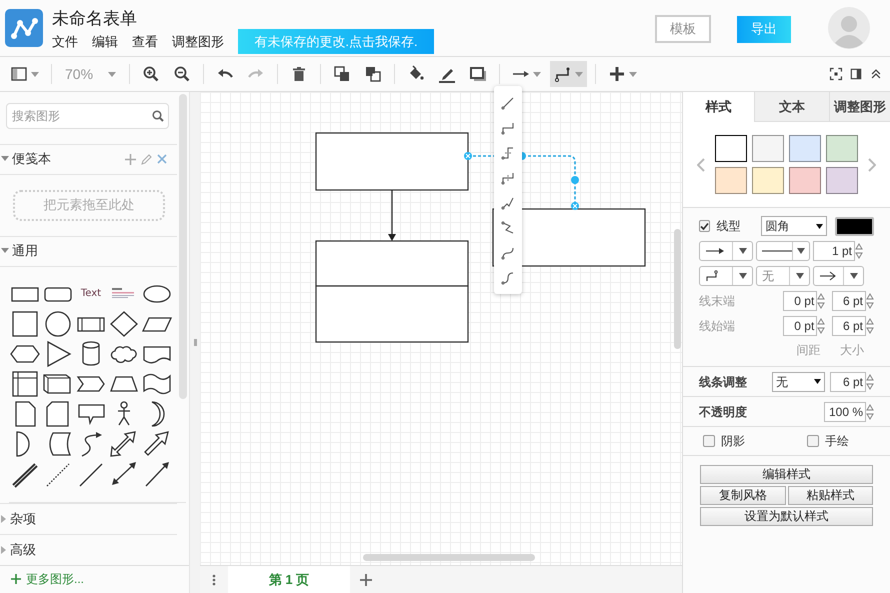 This screenshot has height=593, width=890. I want to click on line-style-select: 圆角, so click(794, 226).